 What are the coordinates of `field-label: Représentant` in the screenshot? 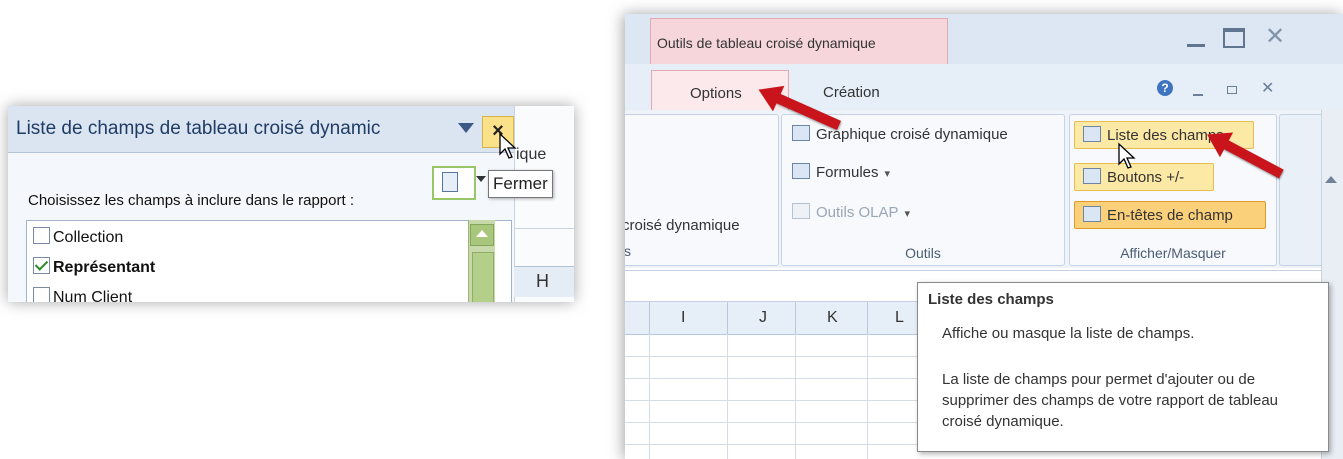 It's located at (104, 267).